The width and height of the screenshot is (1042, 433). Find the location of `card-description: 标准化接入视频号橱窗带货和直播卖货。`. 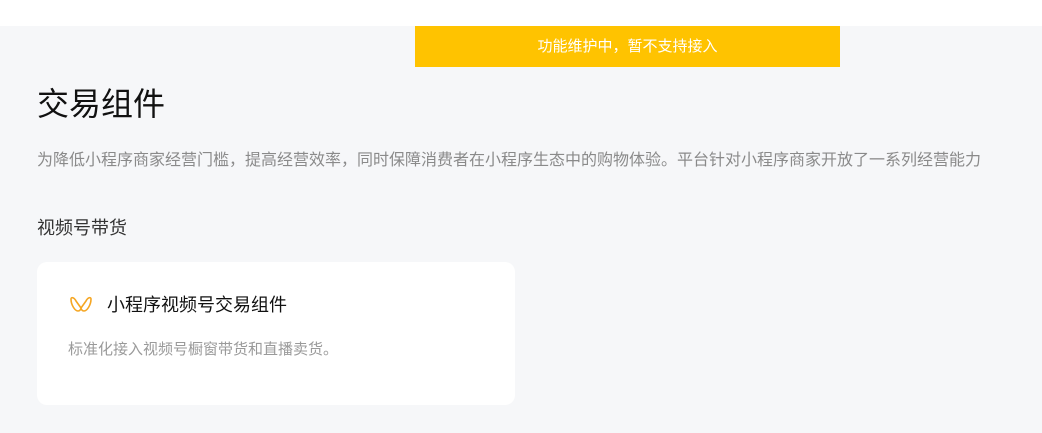

card-description: 标准化接入视频号橱窗带货和直播卖货。 is located at coordinates (203, 349).